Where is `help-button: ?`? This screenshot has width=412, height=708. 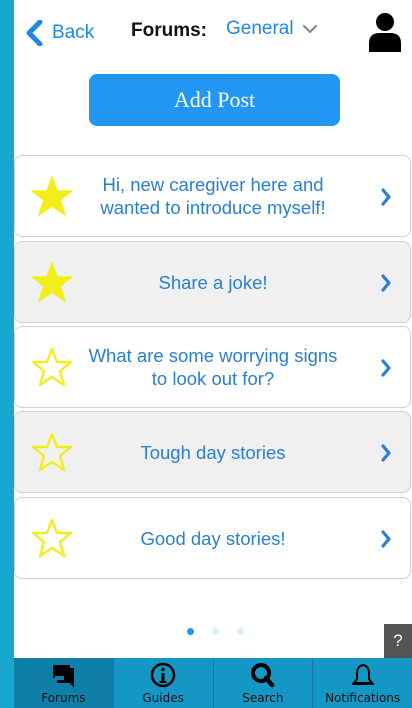
help-button: ? is located at coordinates (398, 641).